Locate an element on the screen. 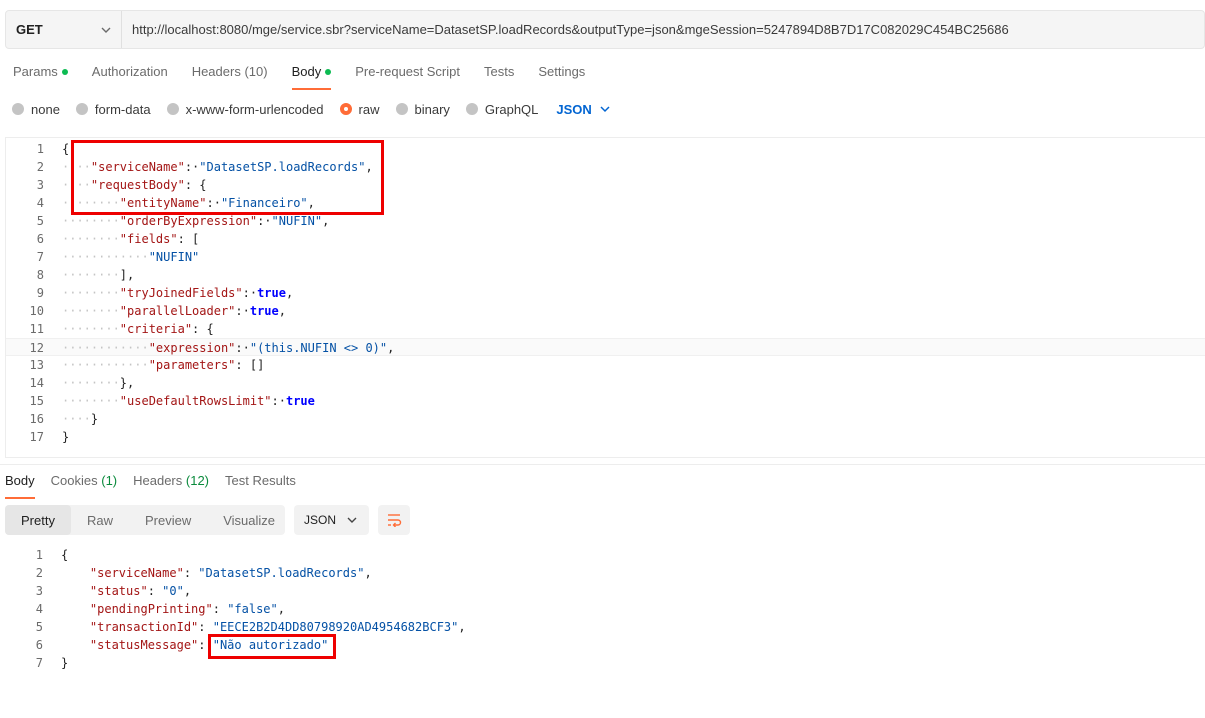 This screenshot has height=718, width=1205. response-tab-body: Body is located at coordinates (20, 486).